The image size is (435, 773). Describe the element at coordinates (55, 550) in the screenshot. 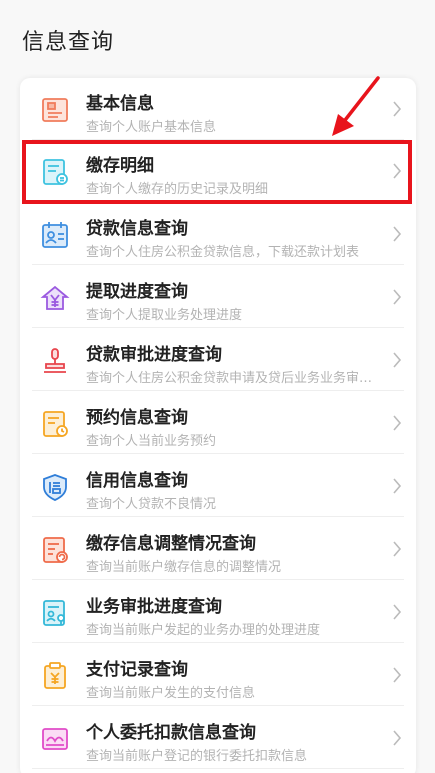

I see `adjust-doc-icon` at that location.